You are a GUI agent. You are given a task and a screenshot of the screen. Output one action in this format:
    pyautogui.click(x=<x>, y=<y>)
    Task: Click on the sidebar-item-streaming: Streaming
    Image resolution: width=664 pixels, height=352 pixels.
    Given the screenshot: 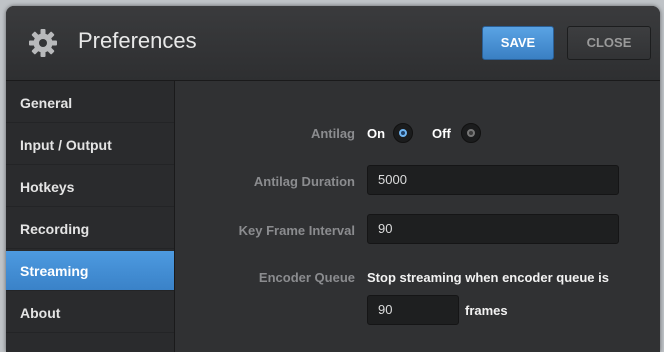 What is the action you would take?
    pyautogui.click(x=90, y=271)
    